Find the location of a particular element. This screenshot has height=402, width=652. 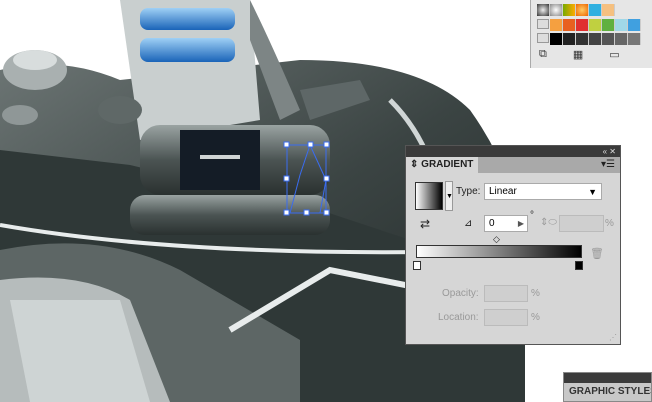

opacity-label: Opacity: is located at coordinates (460, 293).